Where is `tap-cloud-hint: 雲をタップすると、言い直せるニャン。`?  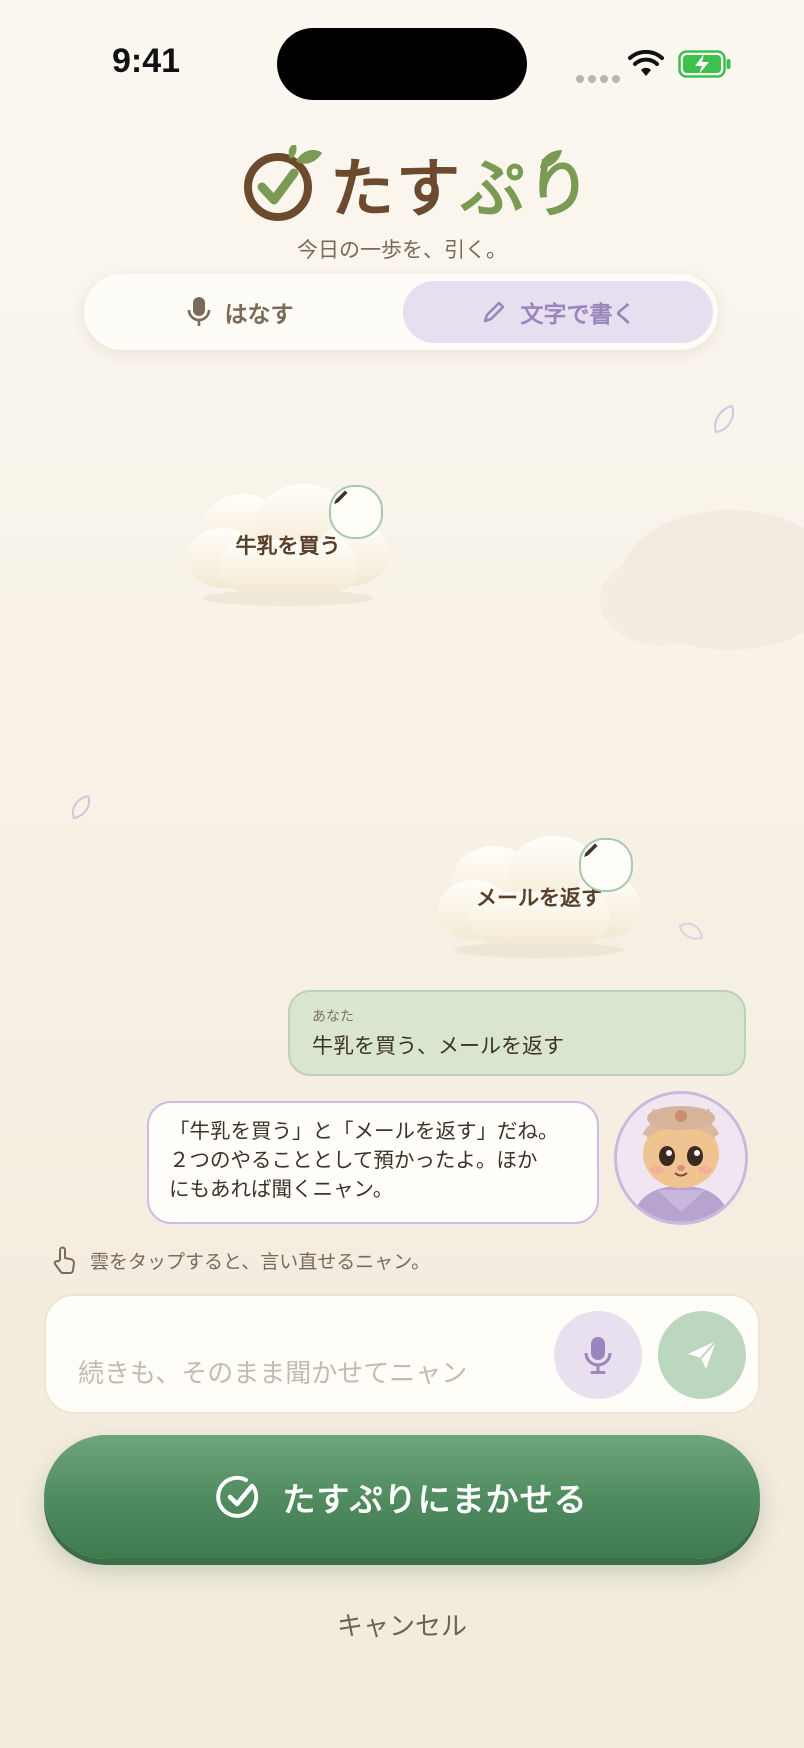
tap-cloud-hint: 雲をタップすると、言い直せるニャン。 is located at coordinates (241, 1260).